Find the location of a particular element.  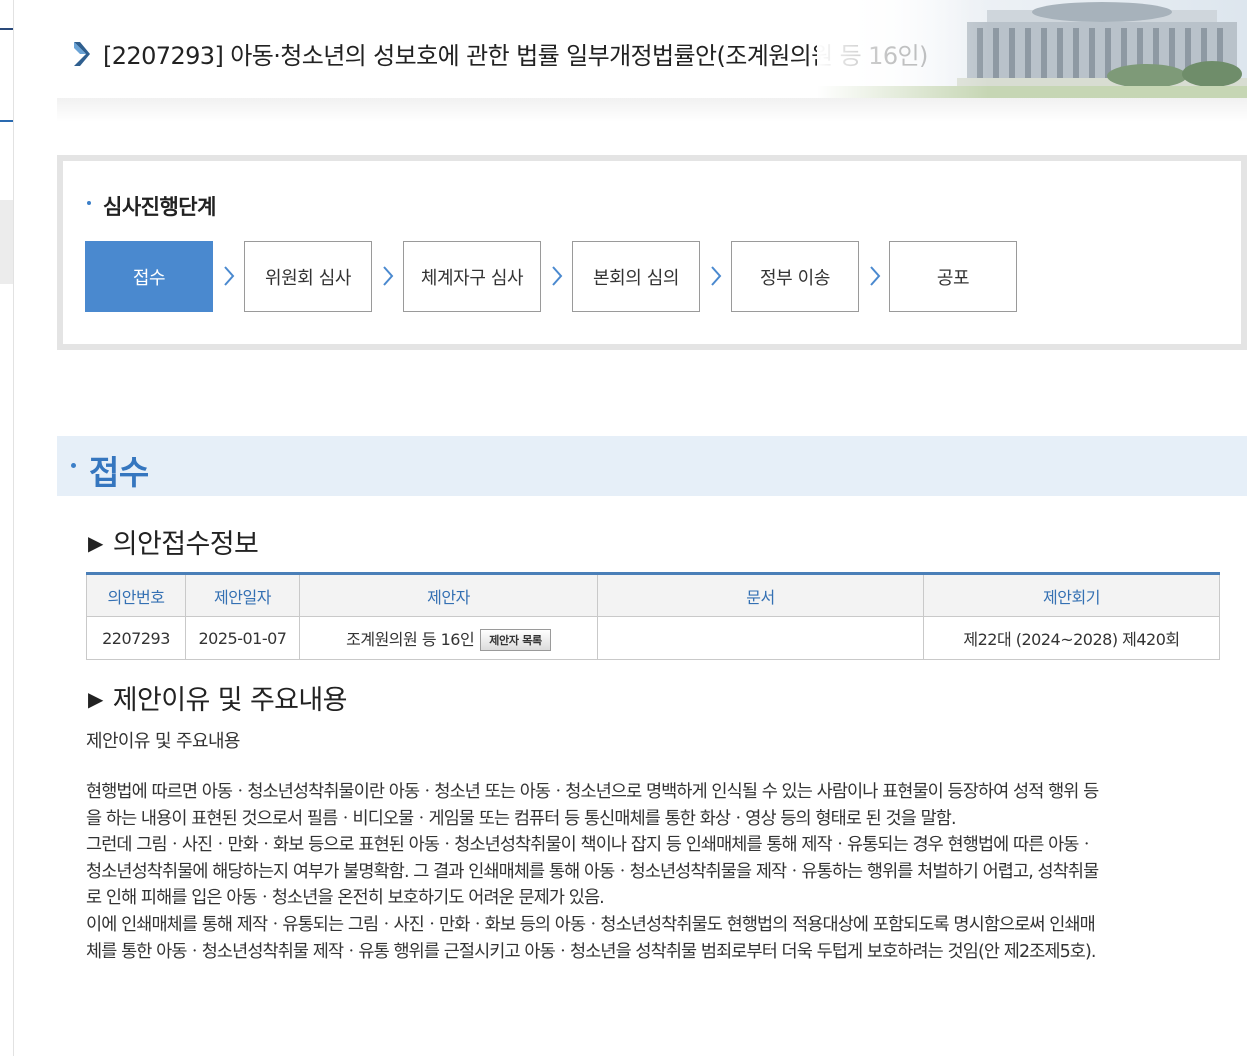

rail-tab is located at coordinates (6, 242).